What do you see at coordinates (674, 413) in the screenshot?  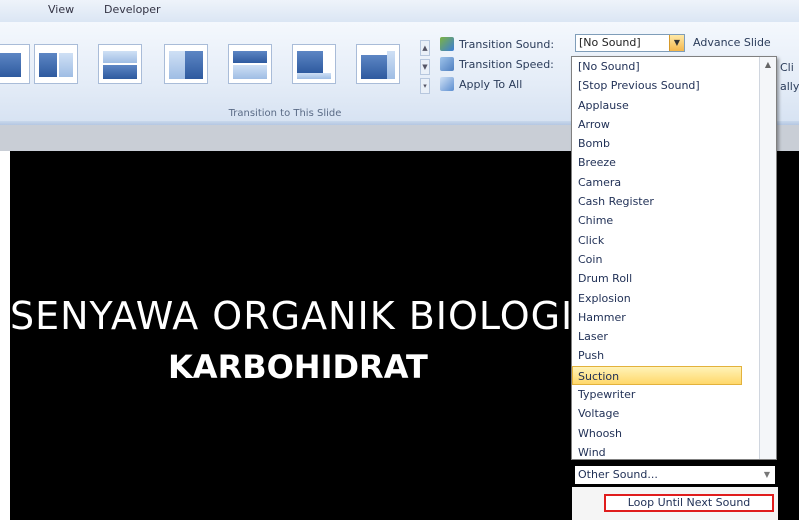 I see `sound-option: Voltage` at bounding box center [674, 413].